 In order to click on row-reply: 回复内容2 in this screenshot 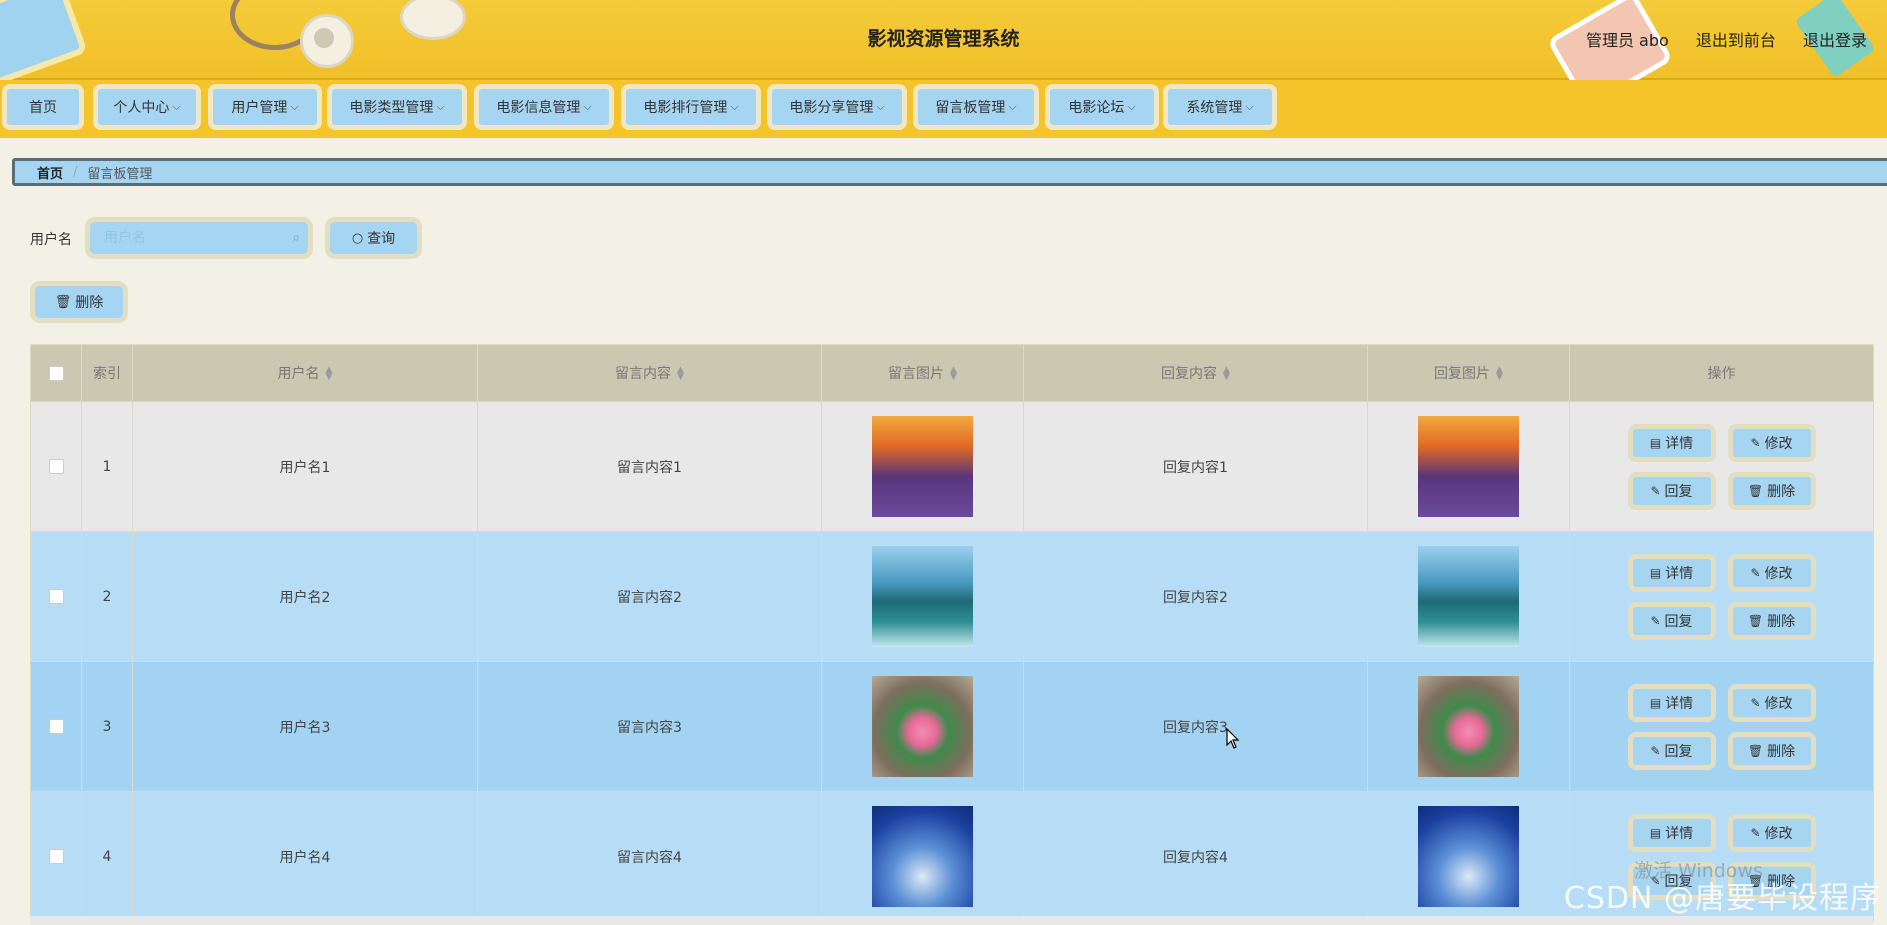, I will do `click(1195, 596)`.